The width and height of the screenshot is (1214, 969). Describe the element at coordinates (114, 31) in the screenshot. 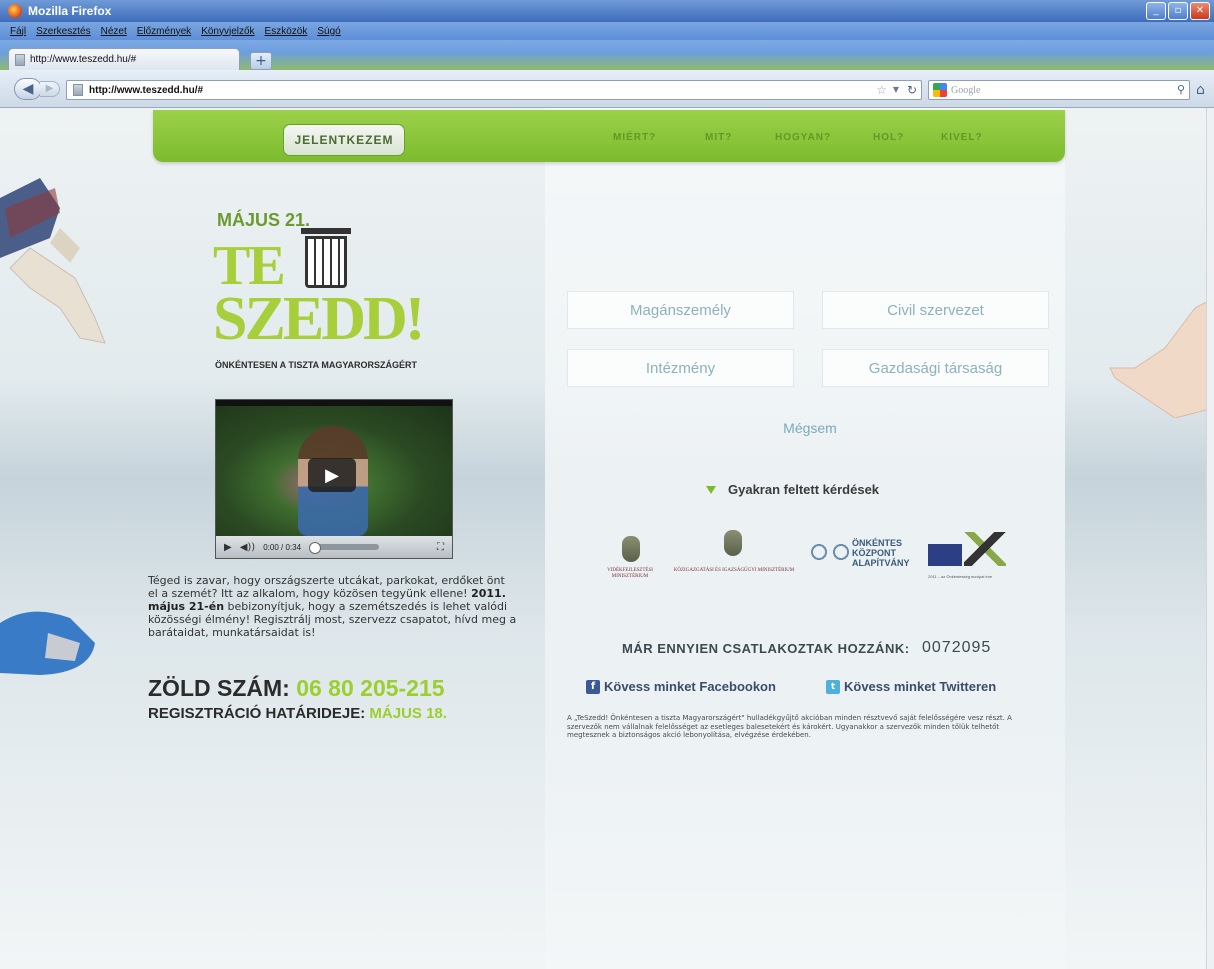

I see `menu-view: Nézet` at that location.